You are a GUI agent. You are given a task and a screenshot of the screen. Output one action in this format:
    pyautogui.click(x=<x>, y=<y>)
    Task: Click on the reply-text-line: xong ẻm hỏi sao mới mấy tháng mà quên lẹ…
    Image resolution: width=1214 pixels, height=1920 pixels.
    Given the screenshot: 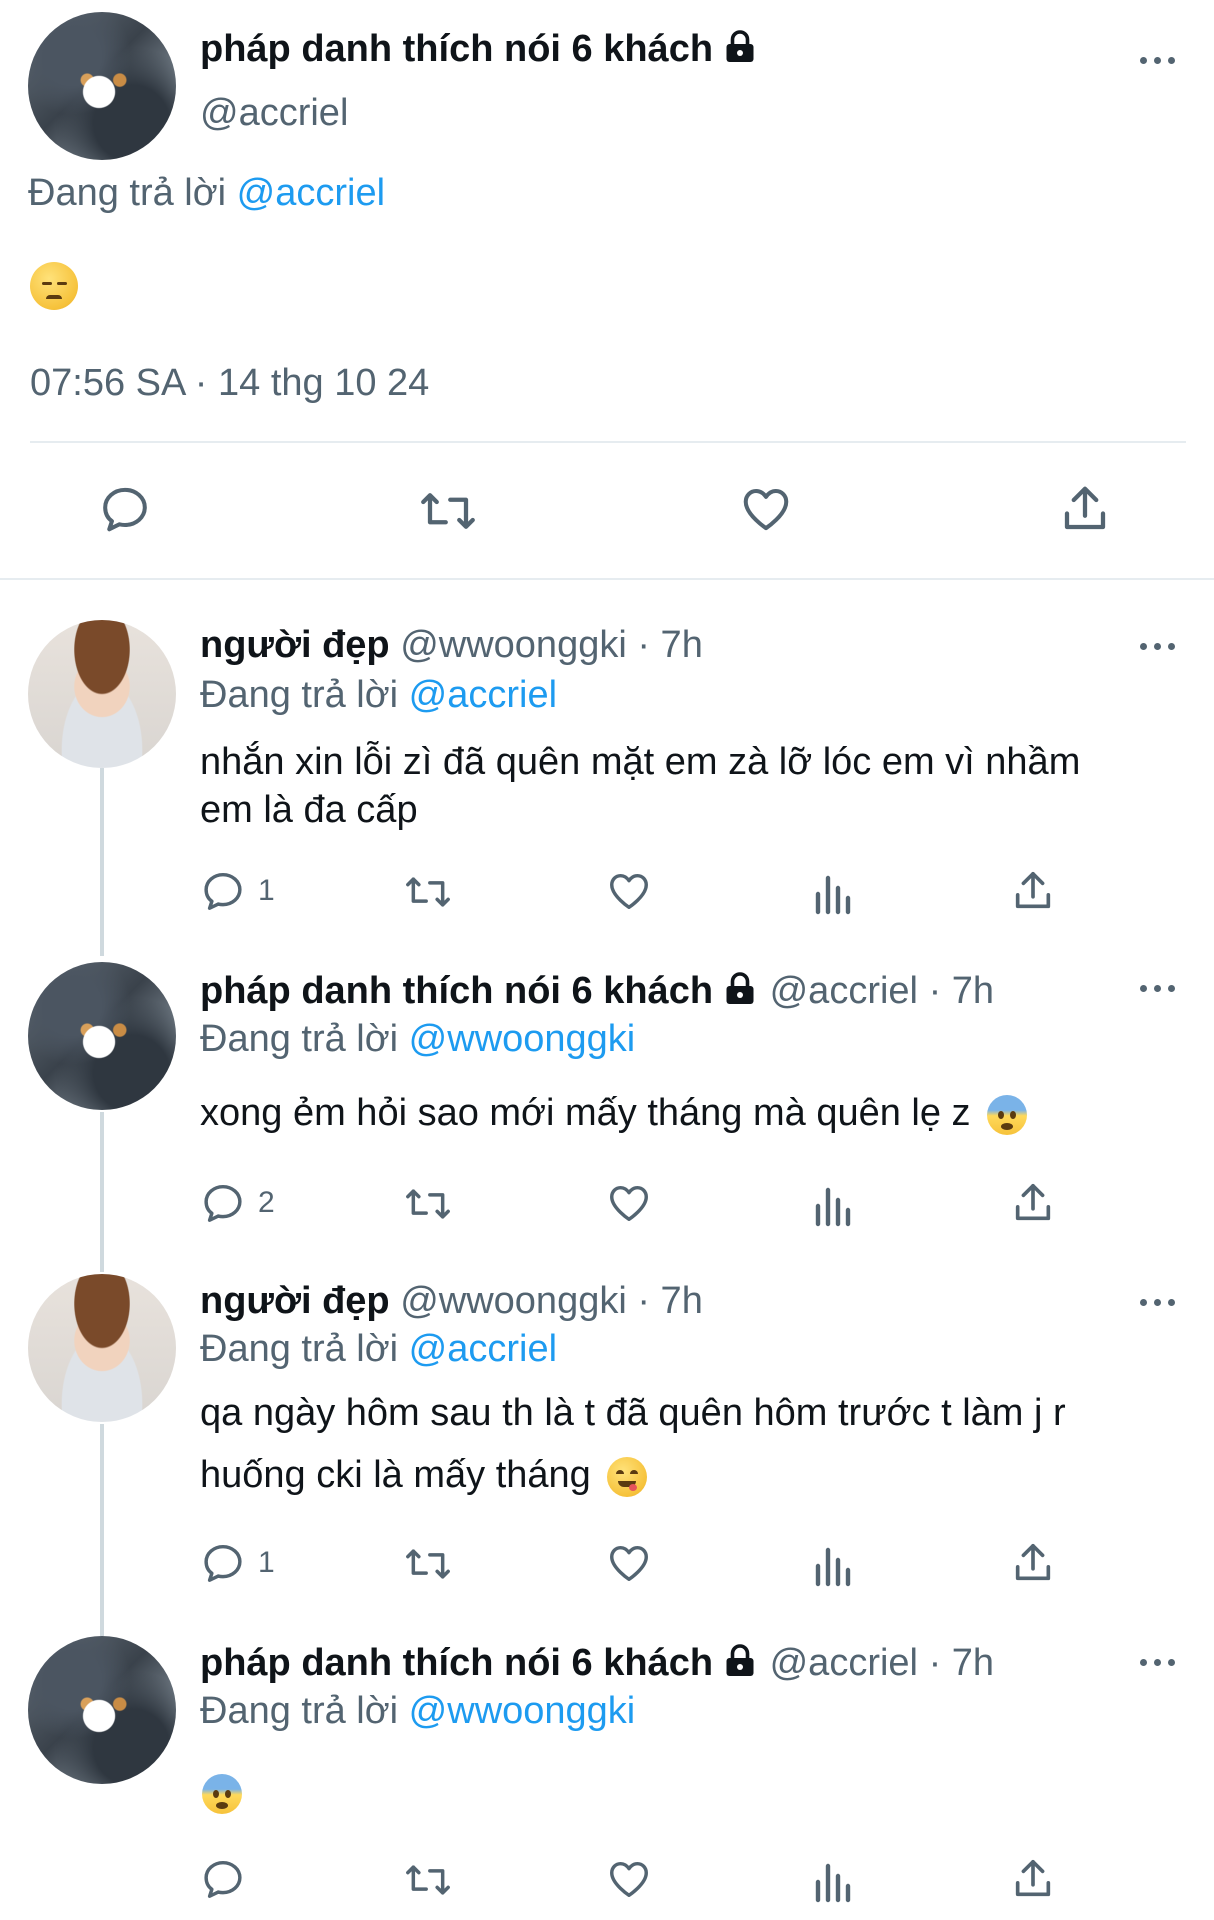 What is the action you would take?
    pyautogui.click(x=585, y=1113)
    